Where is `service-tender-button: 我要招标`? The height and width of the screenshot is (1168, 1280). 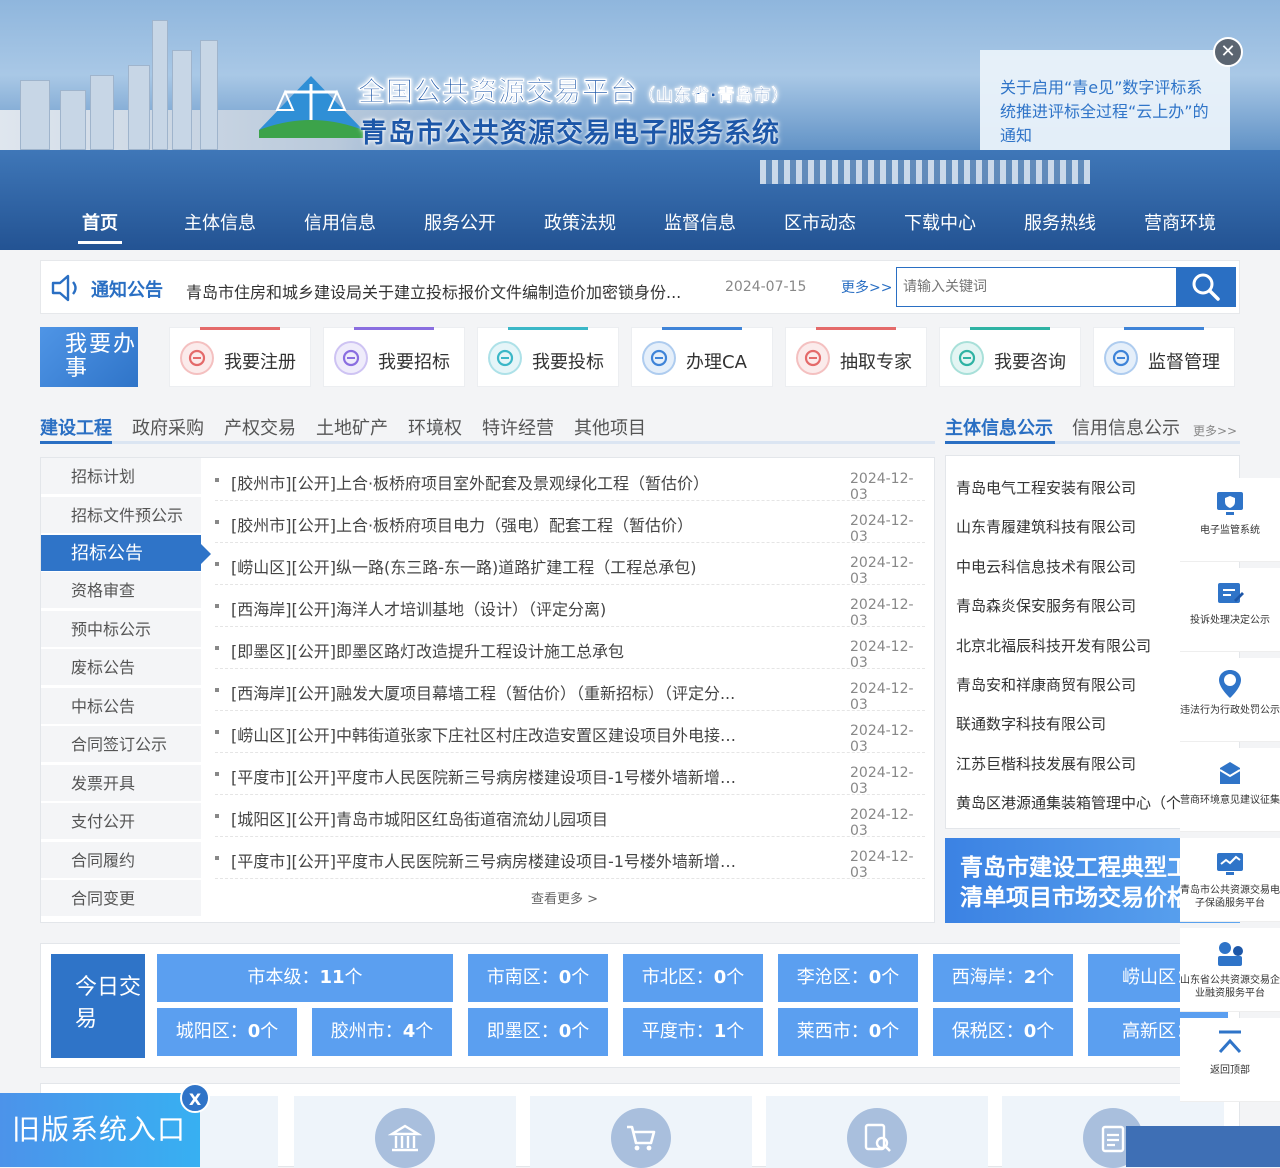
service-tender-button: 我要招标 is located at coordinates (394, 357).